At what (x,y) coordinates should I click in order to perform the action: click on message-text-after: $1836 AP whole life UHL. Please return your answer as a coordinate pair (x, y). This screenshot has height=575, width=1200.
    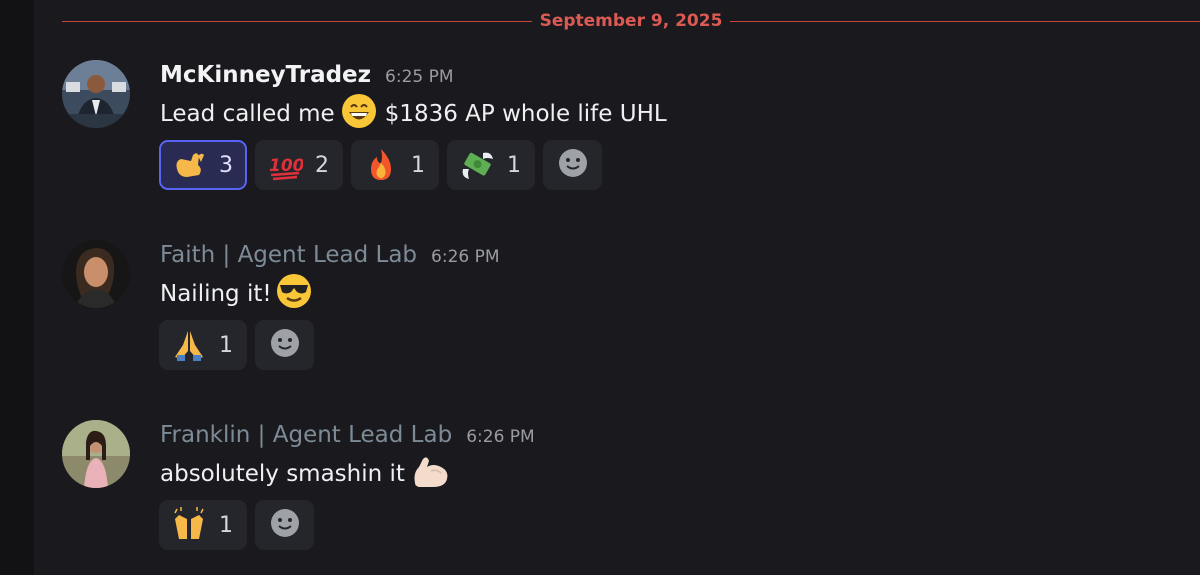
    Looking at the image, I should click on (525, 114).